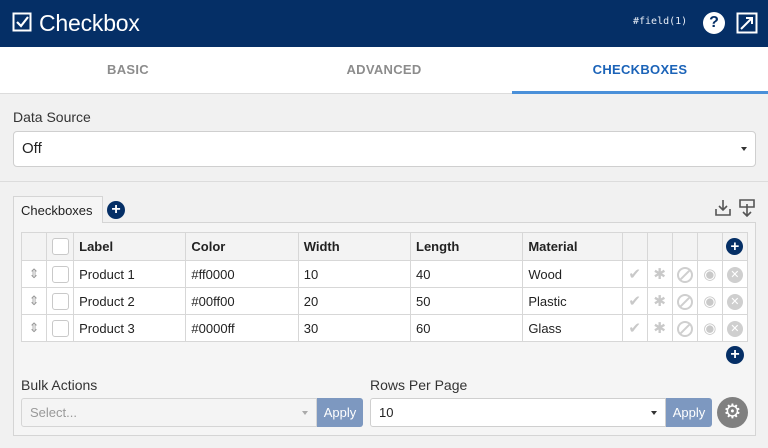  I want to click on bulk-apply-button: Apply, so click(340, 412).